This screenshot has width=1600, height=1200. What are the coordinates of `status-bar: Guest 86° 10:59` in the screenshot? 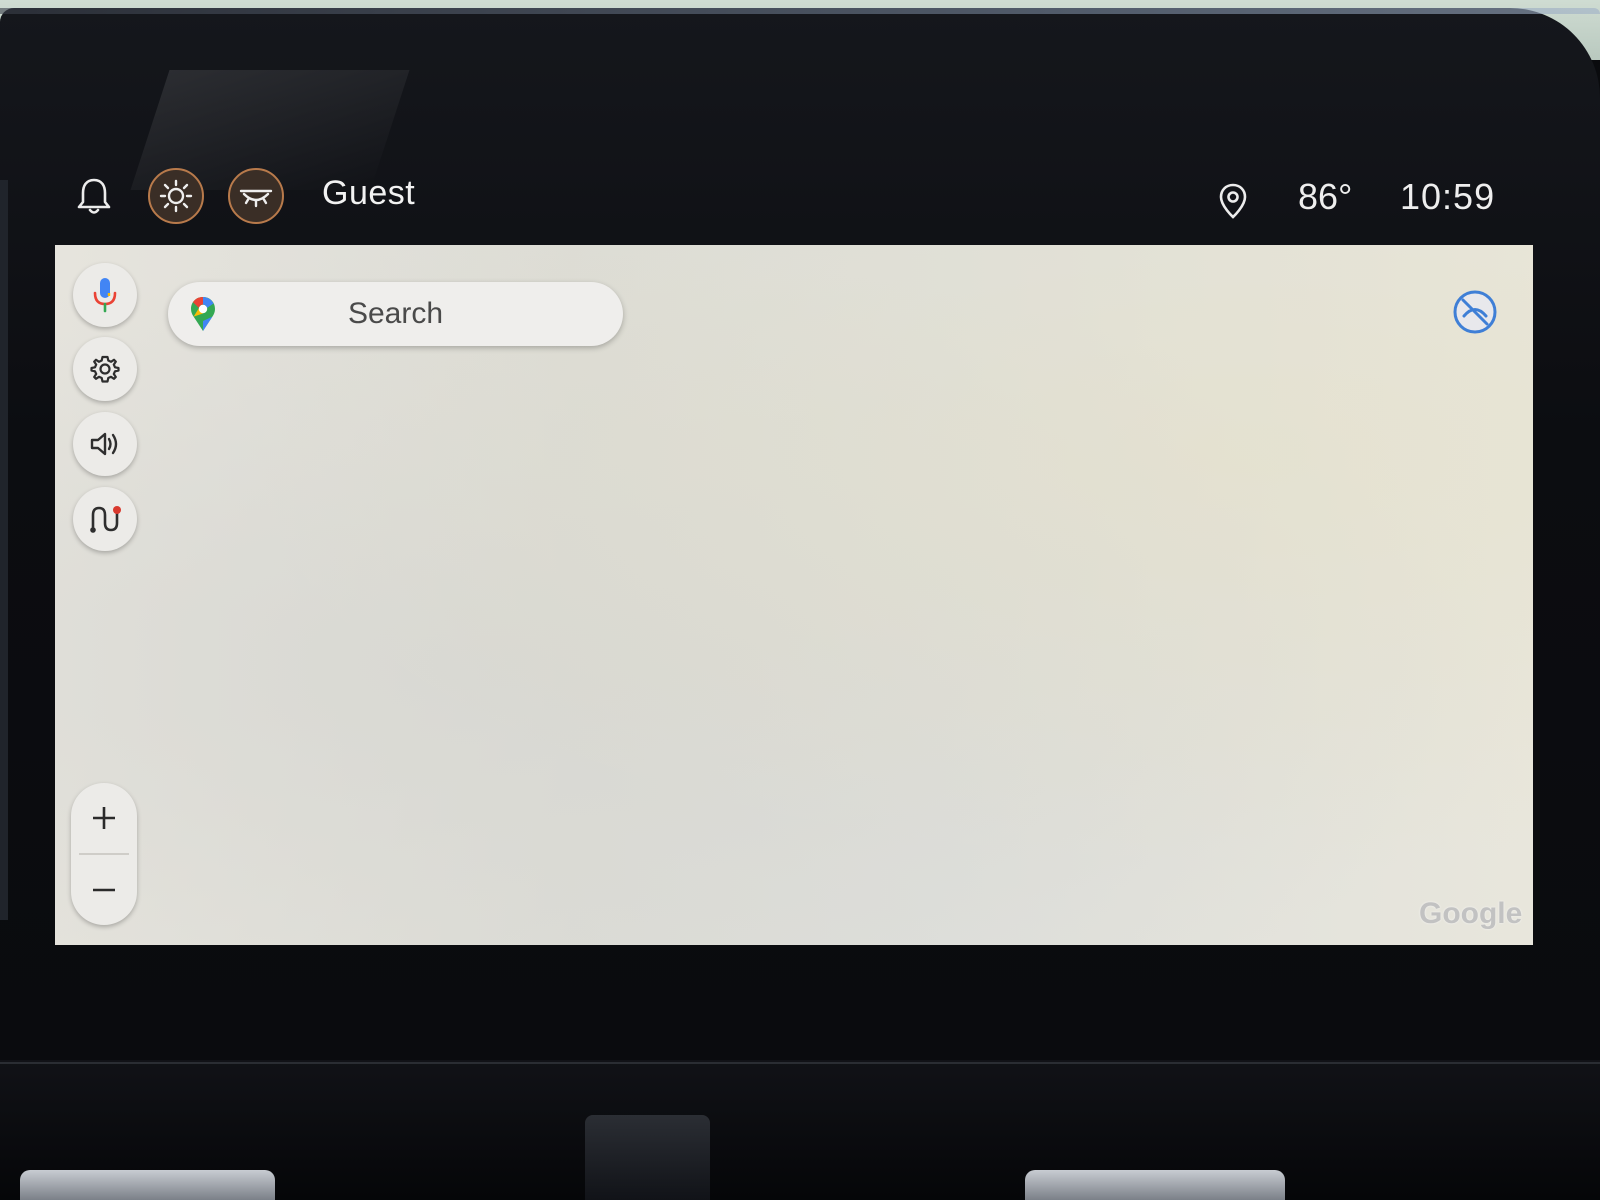 It's located at (796, 200).